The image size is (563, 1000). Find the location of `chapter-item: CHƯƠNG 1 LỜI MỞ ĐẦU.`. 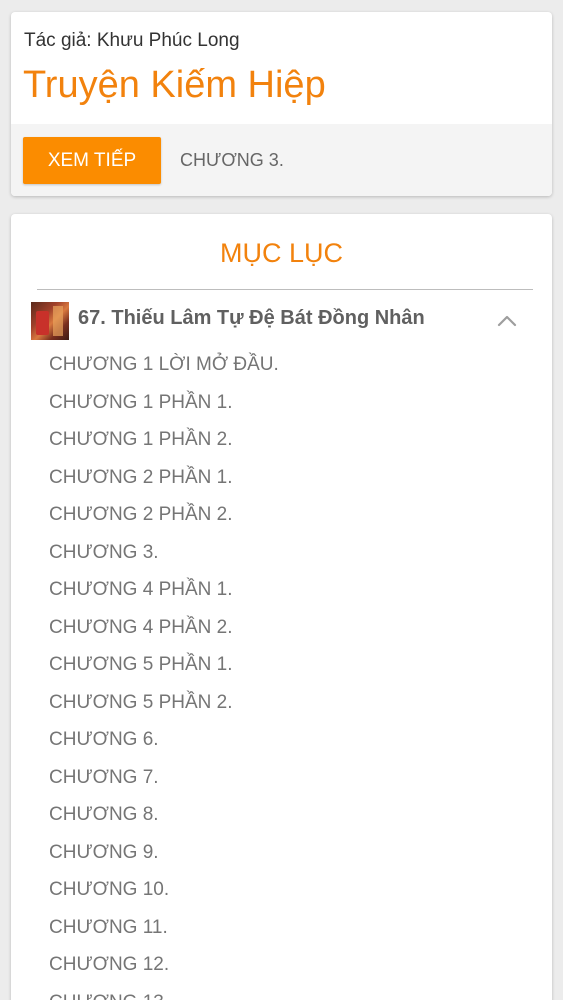

chapter-item: CHƯƠNG 1 LỜI MỞ ĐẦU. is located at coordinates (164, 365).